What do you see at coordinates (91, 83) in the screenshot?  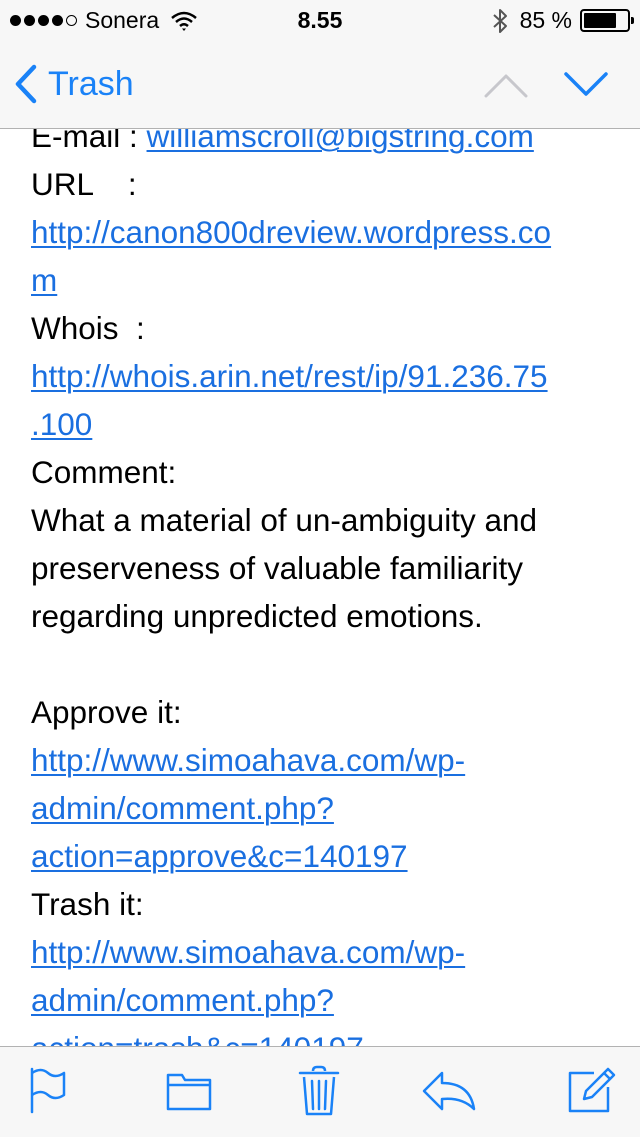 I see `back-button-label: Trash` at bounding box center [91, 83].